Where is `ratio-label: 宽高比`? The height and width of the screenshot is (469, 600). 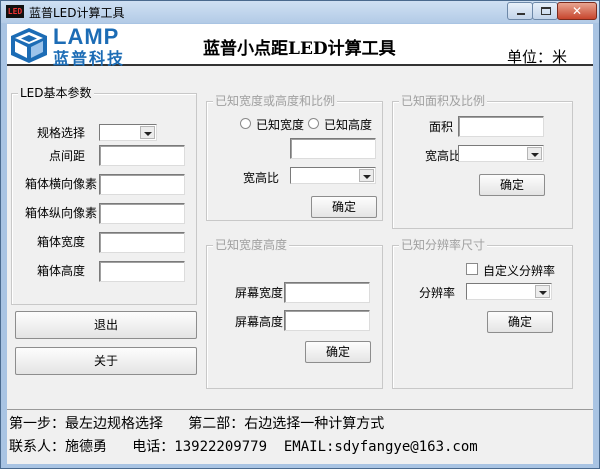 ratio-label: 宽高比 is located at coordinates (261, 178).